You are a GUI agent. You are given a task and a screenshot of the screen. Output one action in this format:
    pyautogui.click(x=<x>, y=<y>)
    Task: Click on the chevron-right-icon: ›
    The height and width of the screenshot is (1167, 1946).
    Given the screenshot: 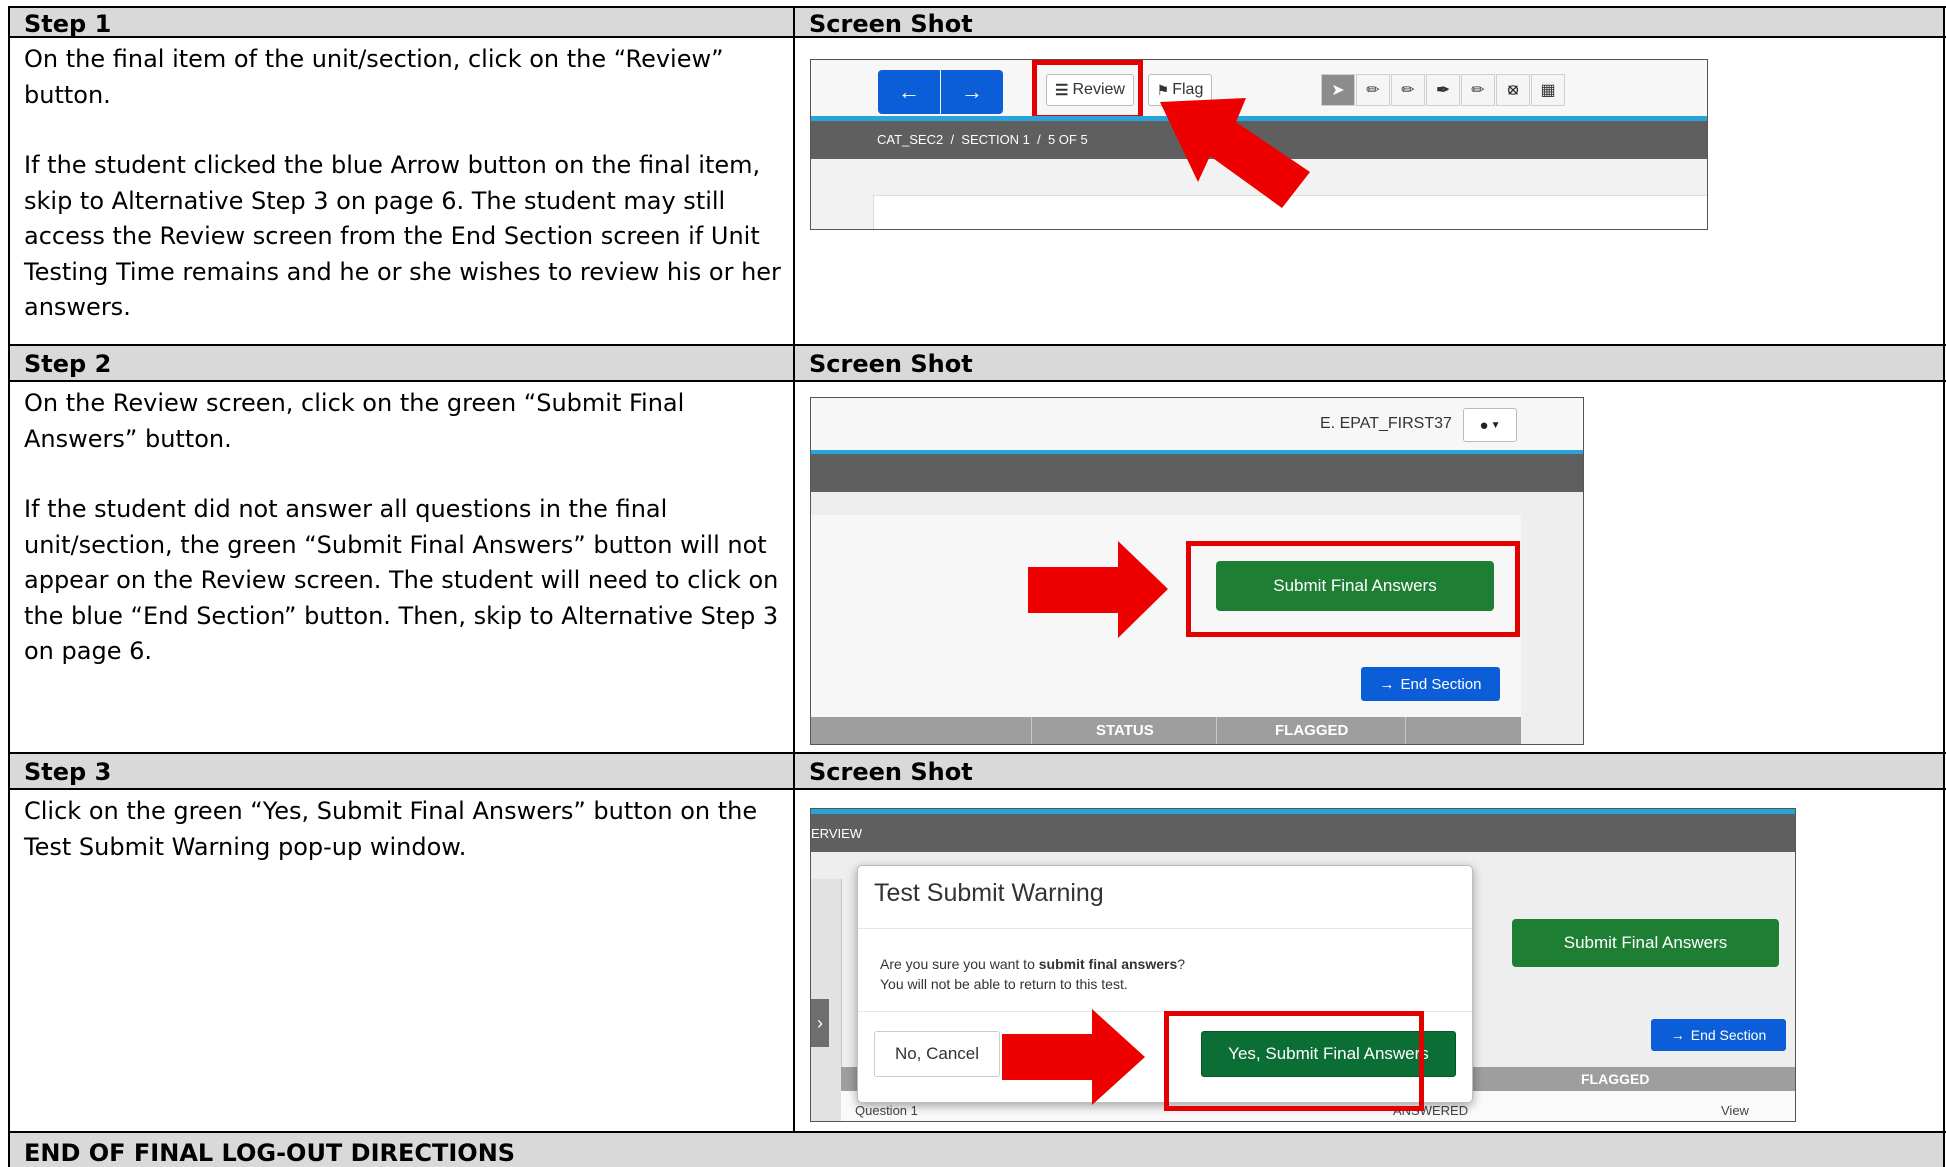 What is the action you would take?
    pyautogui.click(x=820, y=1023)
    